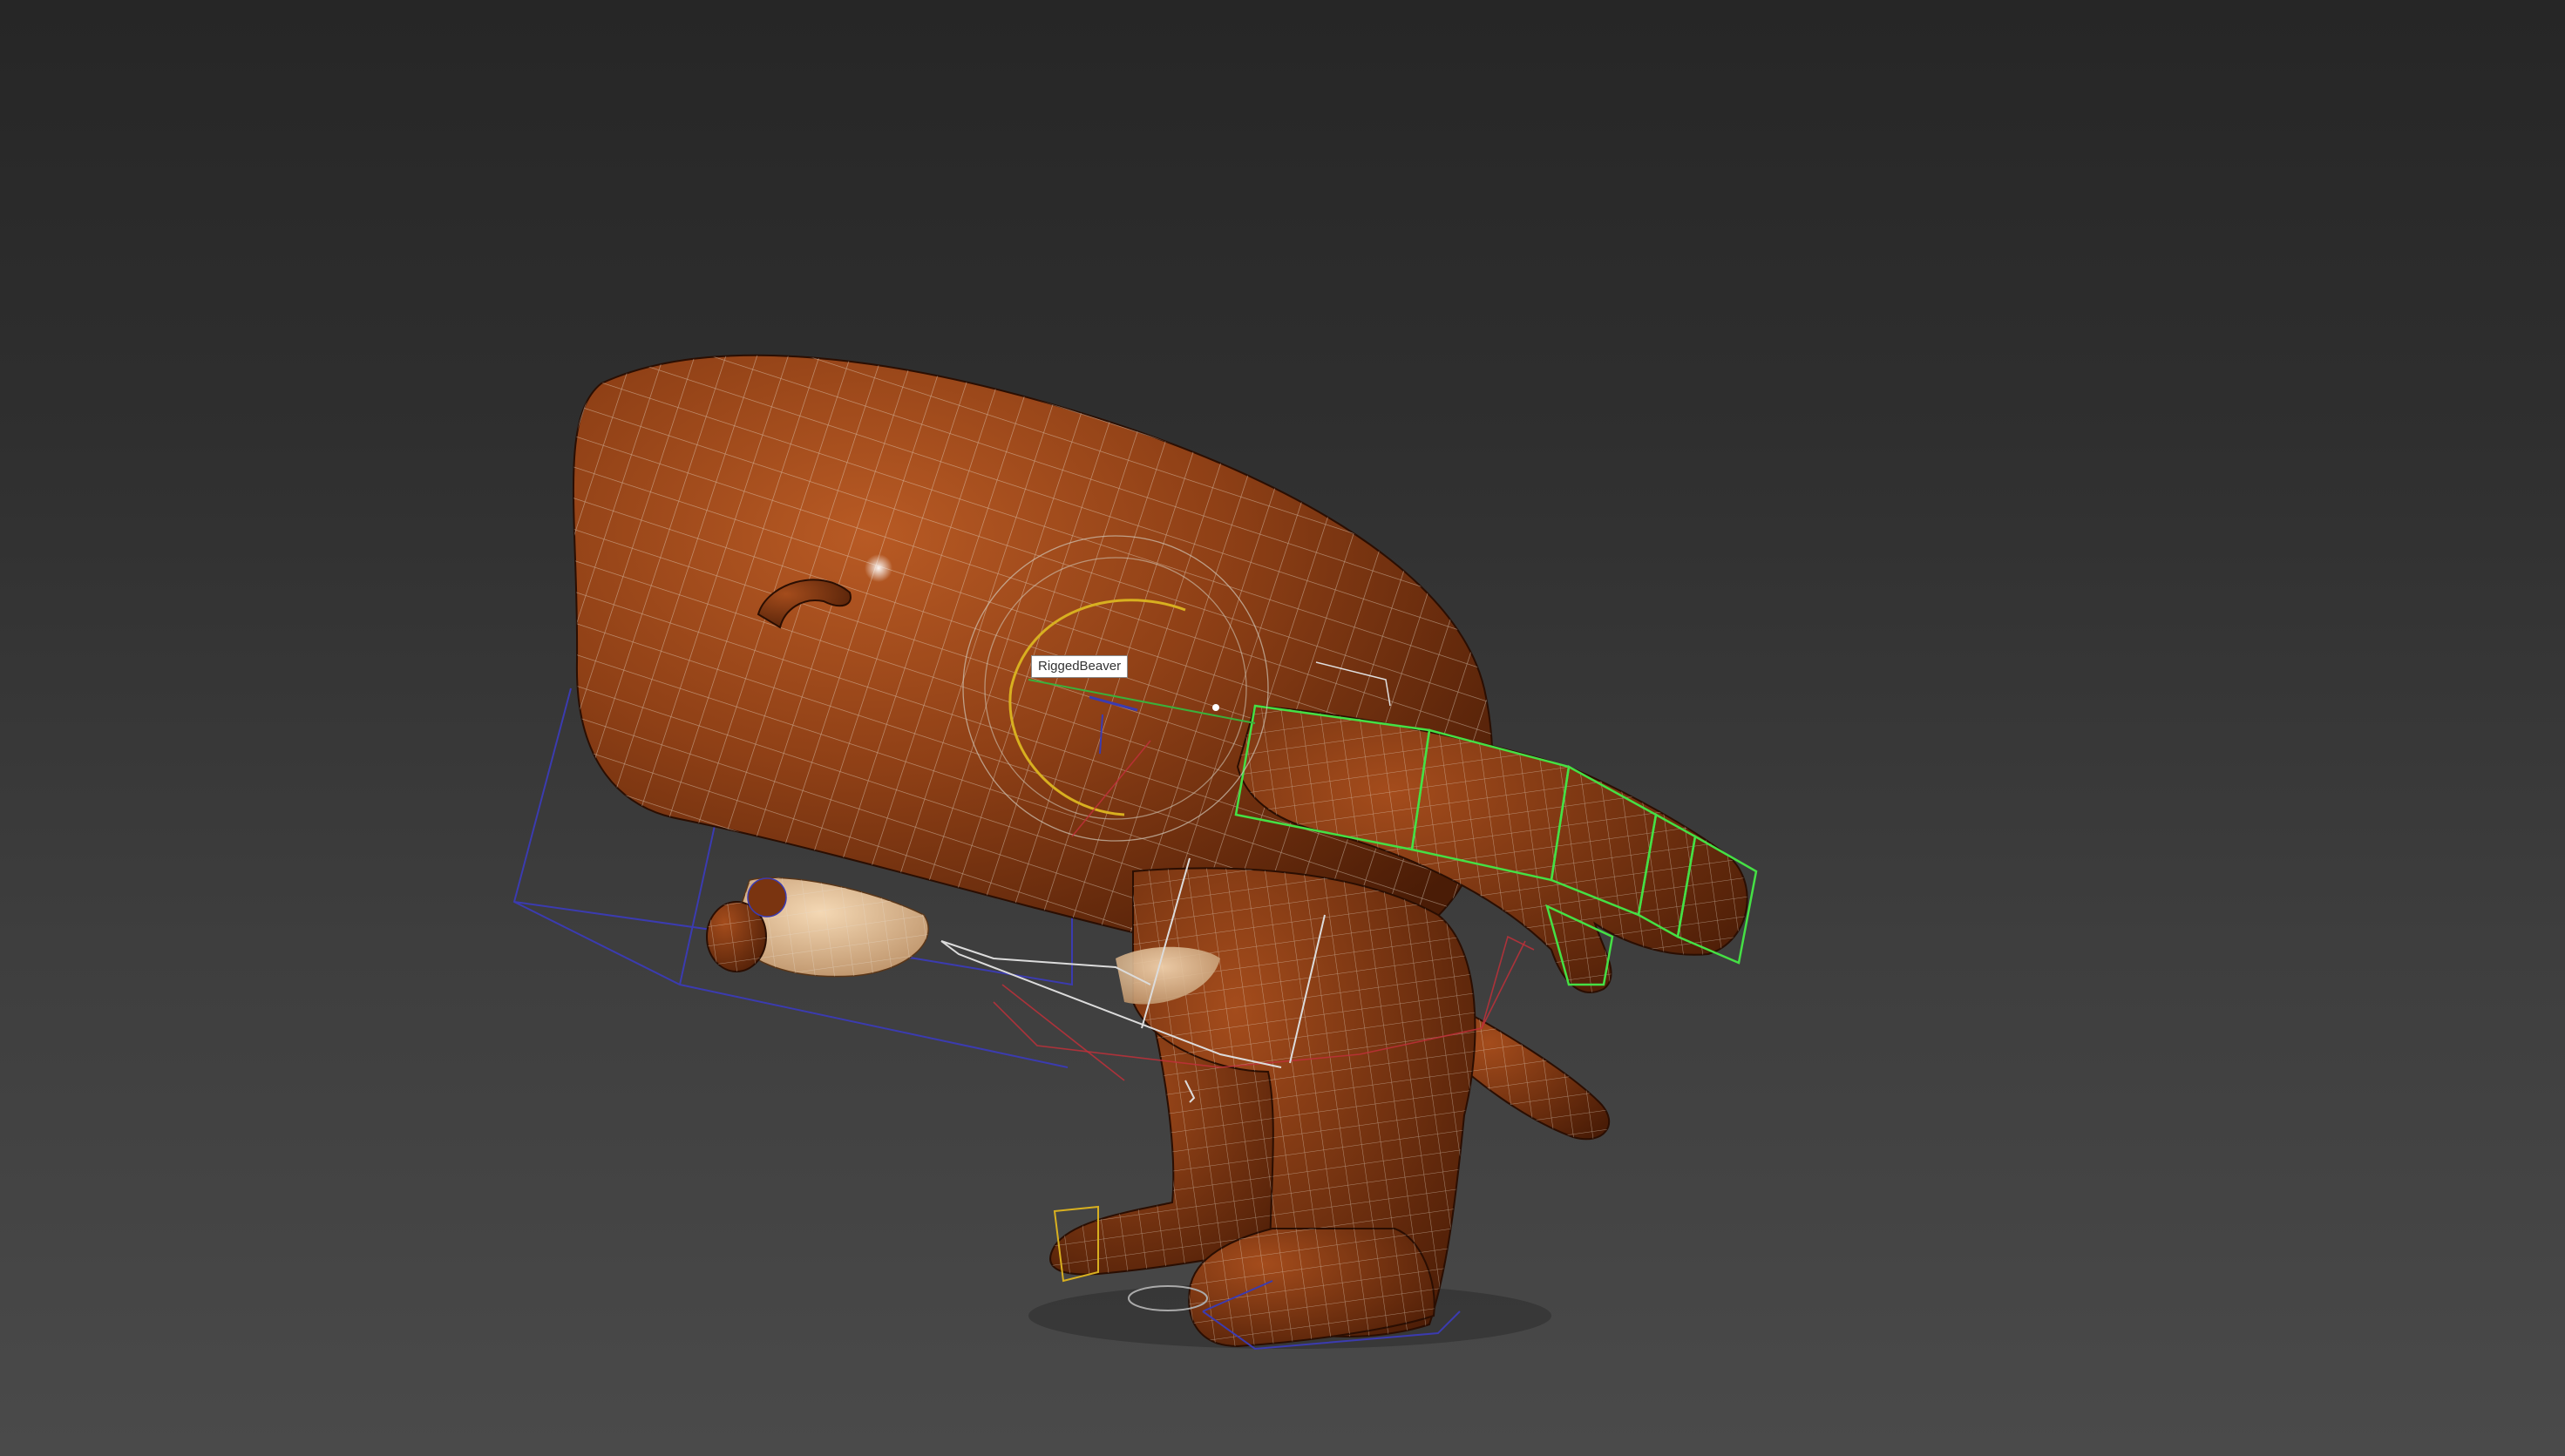 This screenshot has width=2565, height=1456. What do you see at coordinates (767, 897) in the screenshot?
I see `beaver-ear` at bounding box center [767, 897].